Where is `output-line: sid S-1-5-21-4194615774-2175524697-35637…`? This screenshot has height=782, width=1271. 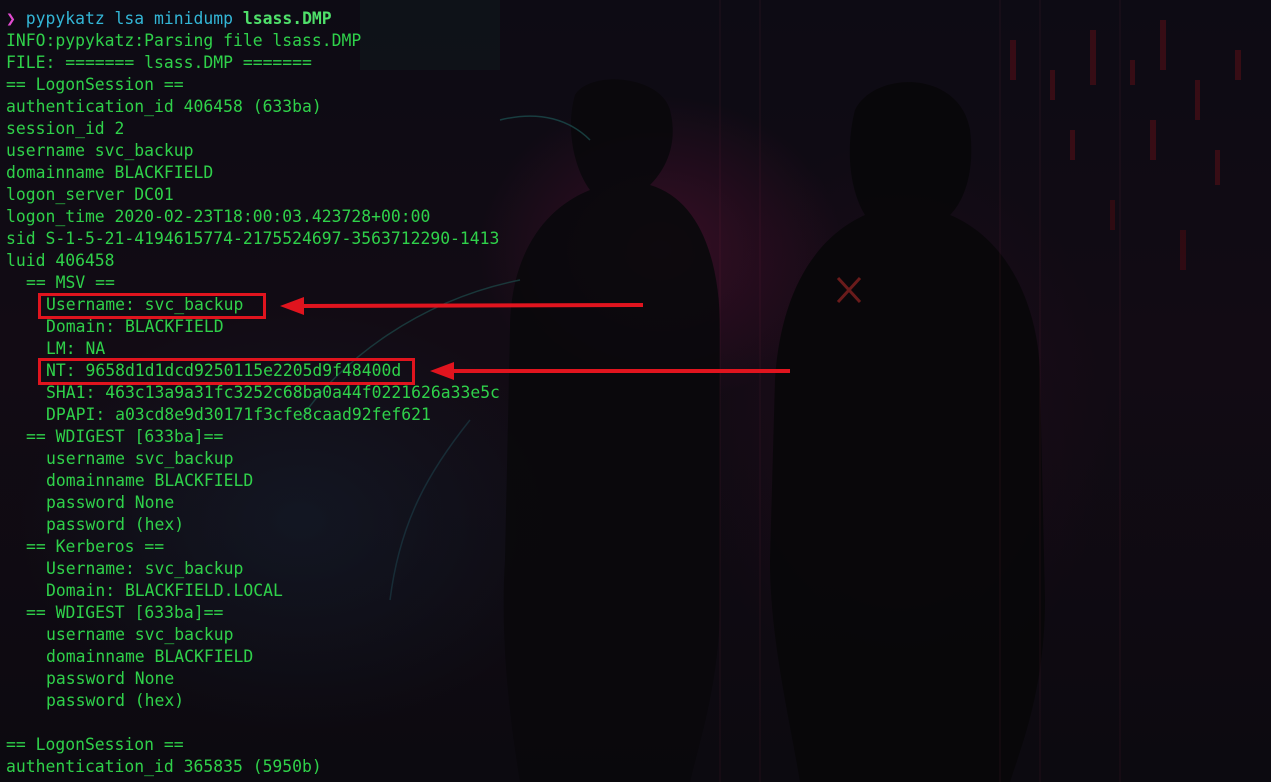 output-line: sid S-1-5-21-4194615774-2175524697-35637… is located at coordinates (253, 238).